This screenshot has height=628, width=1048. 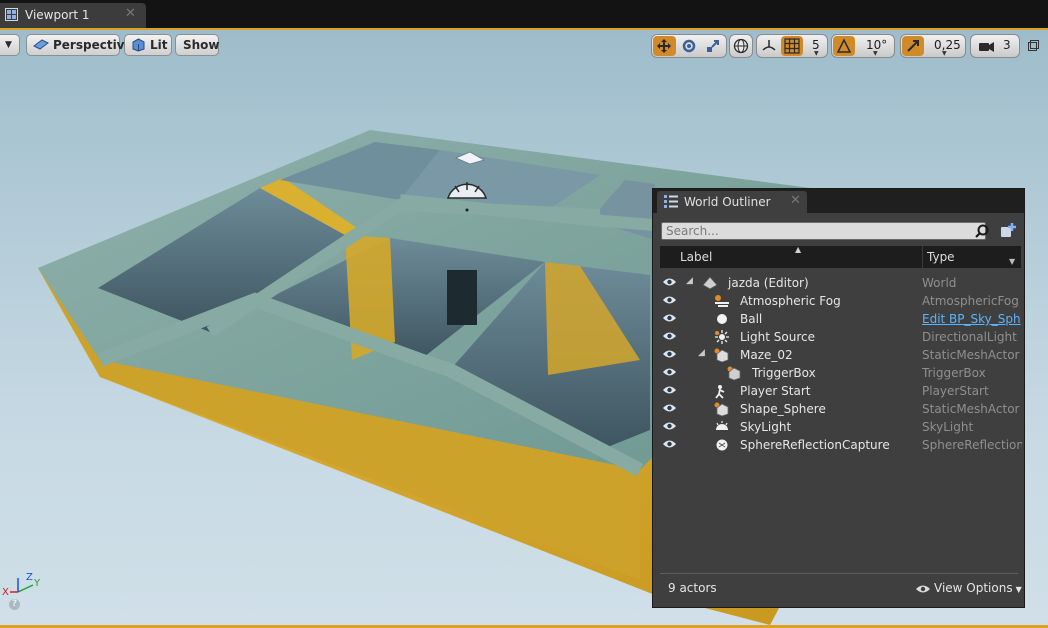 I want to click on actor-label: Player Start, so click(x=775, y=391).